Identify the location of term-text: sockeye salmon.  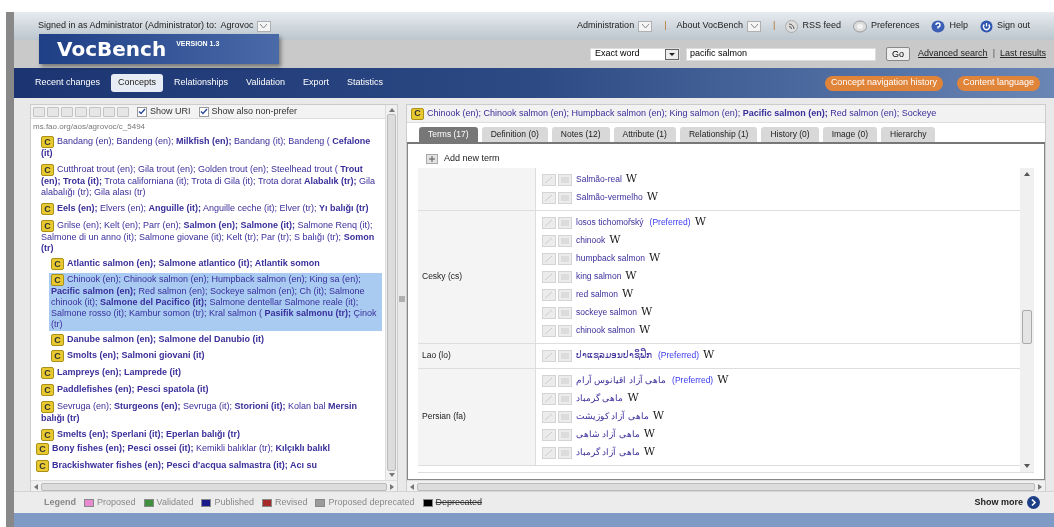
(606, 312).